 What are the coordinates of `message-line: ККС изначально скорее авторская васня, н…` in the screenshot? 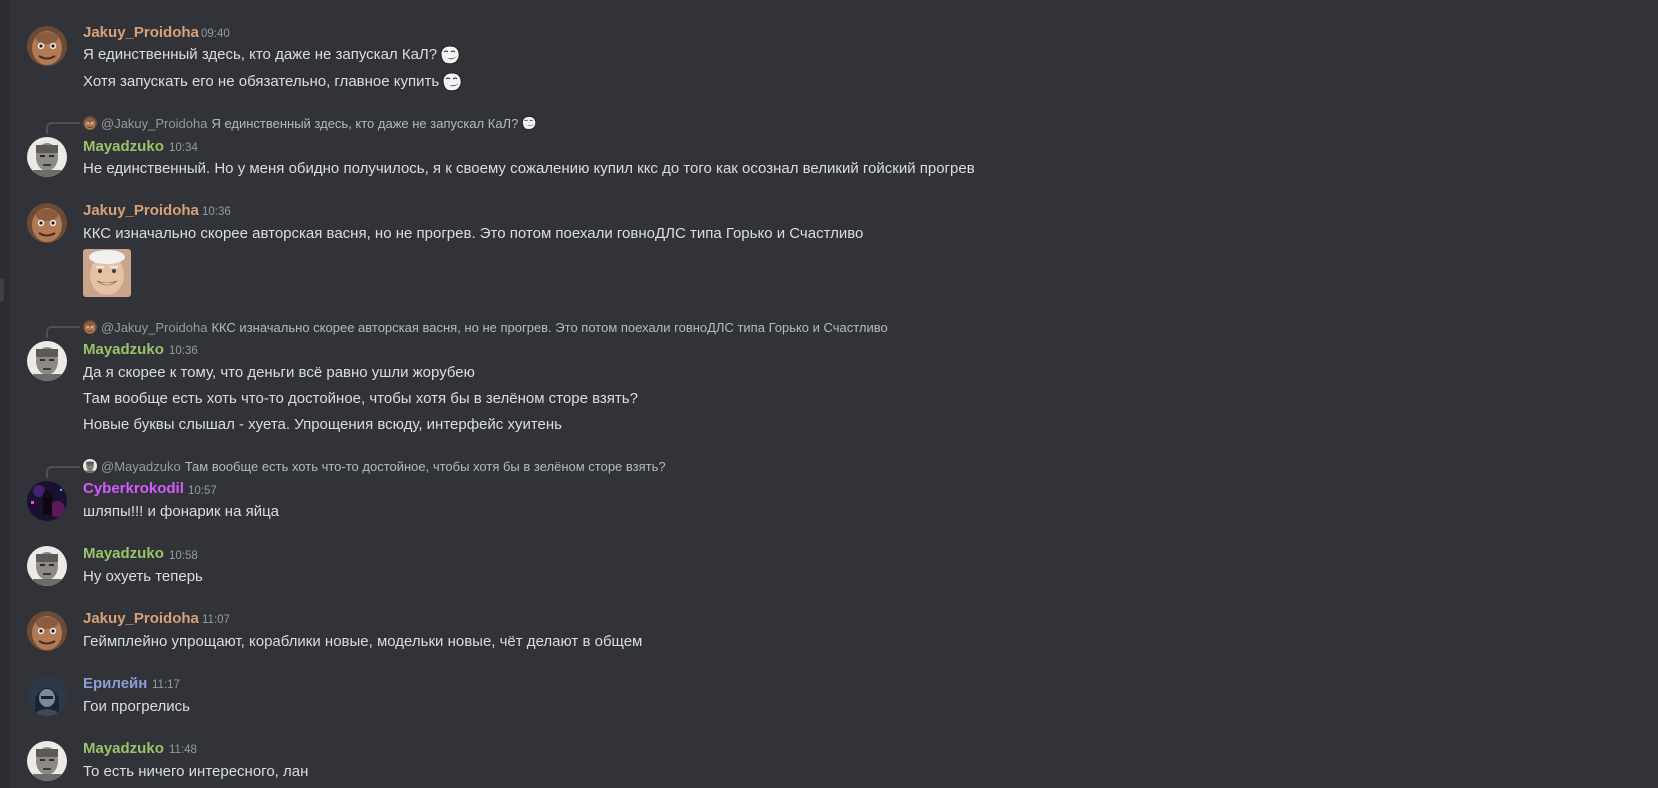 It's located at (473, 233).